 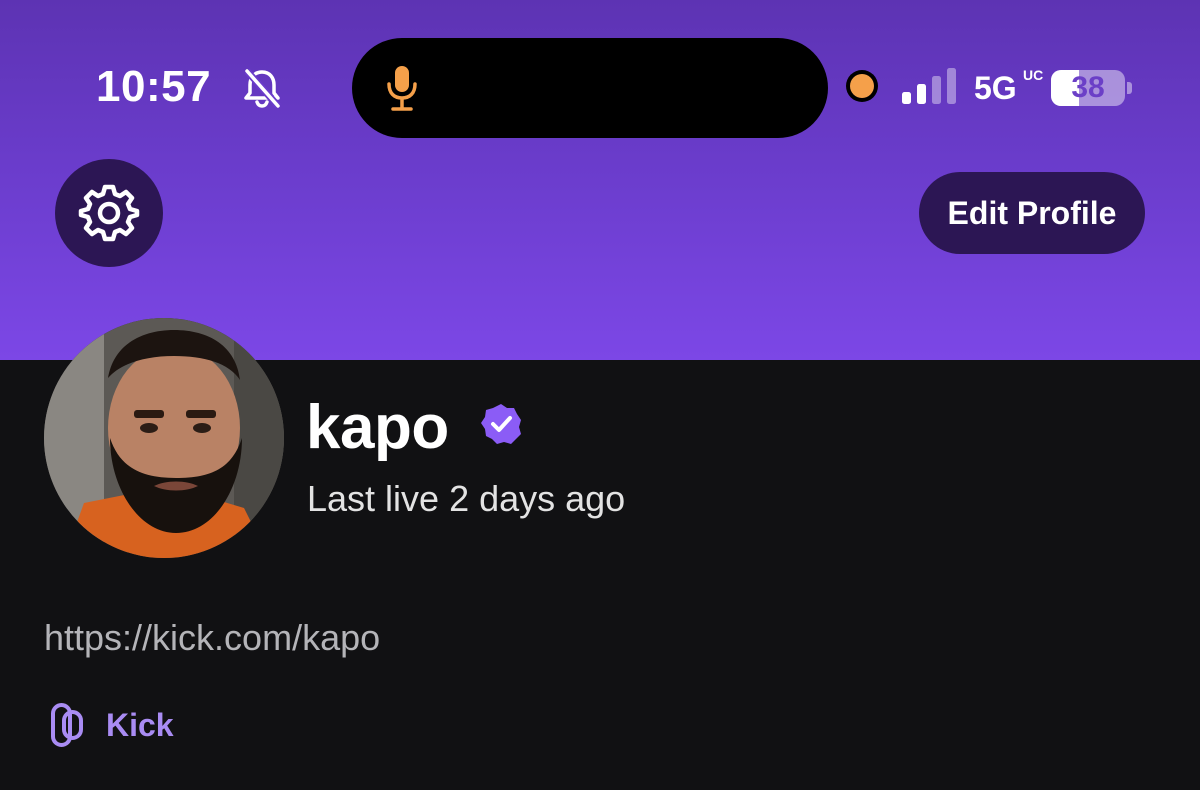 What do you see at coordinates (67, 725) in the screenshot?
I see `link-icon` at bounding box center [67, 725].